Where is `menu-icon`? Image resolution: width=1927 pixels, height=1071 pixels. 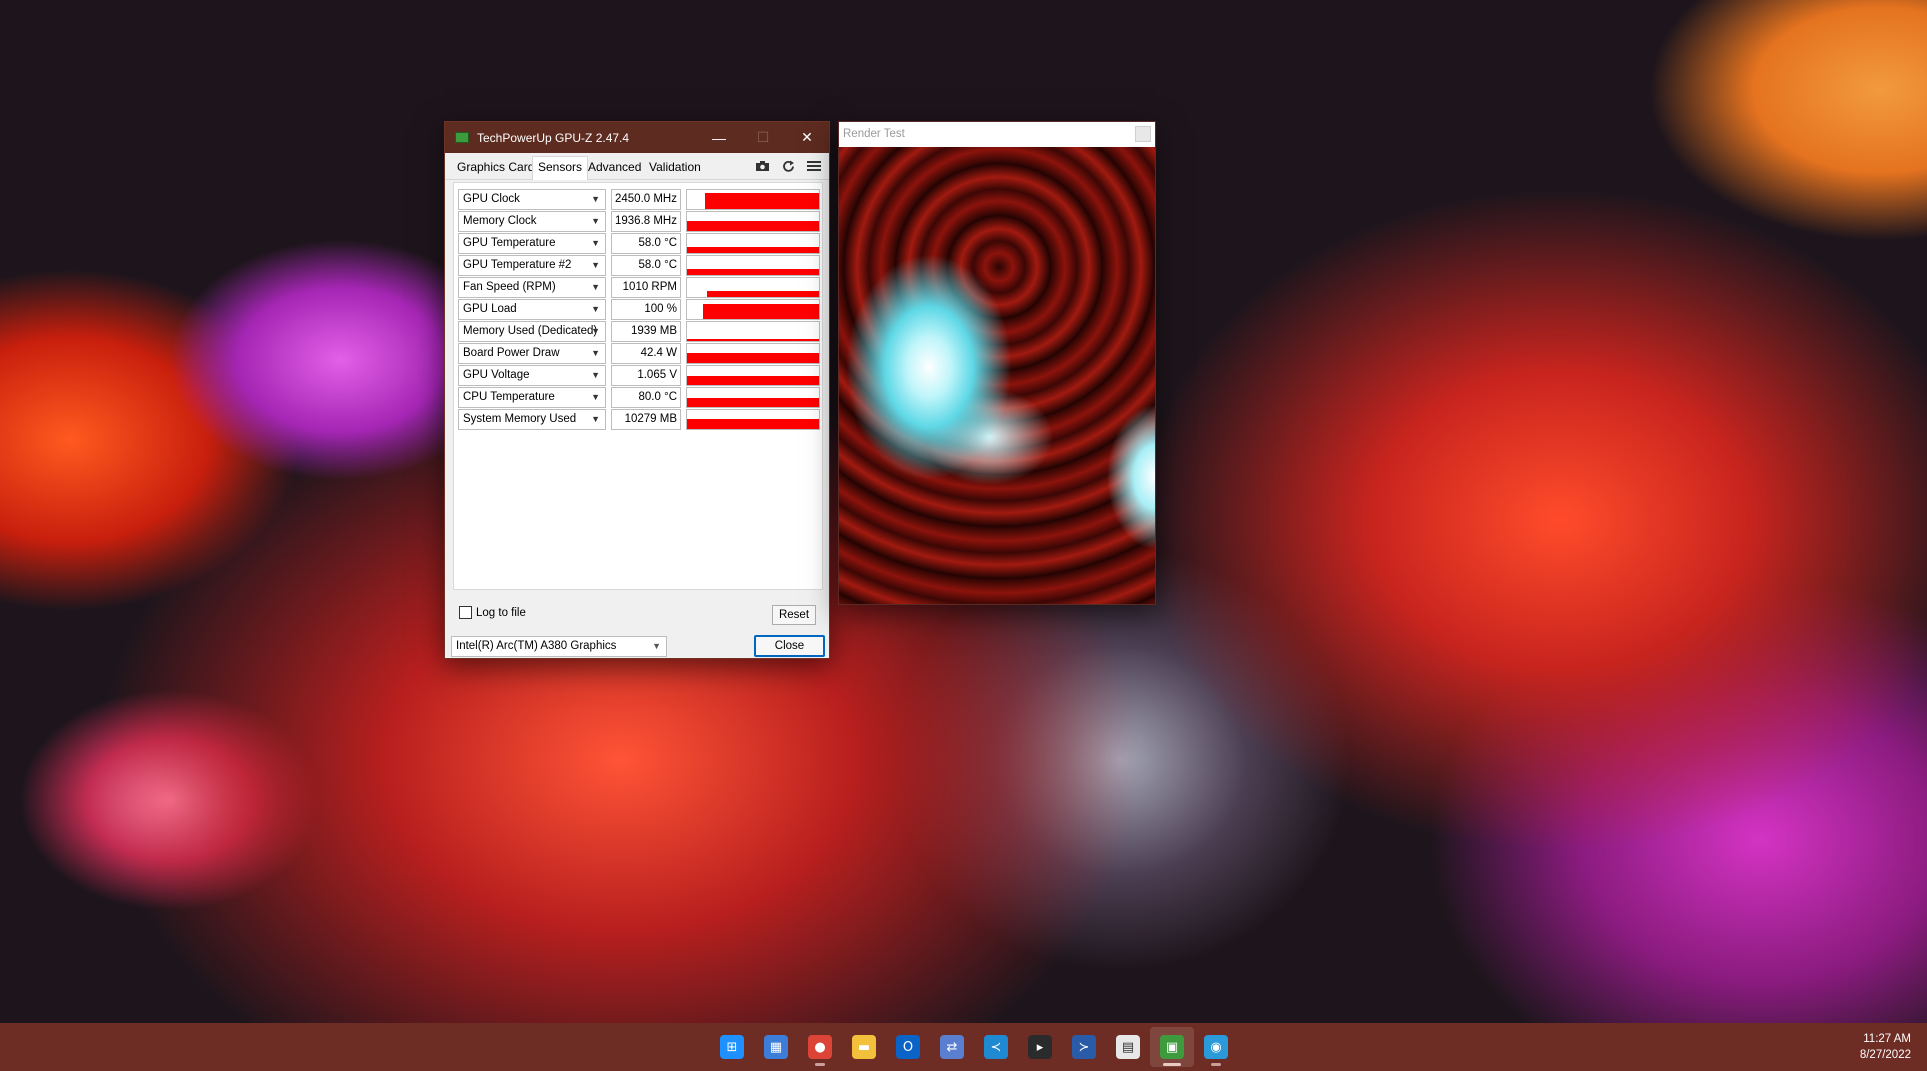 menu-icon is located at coordinates (814, 166).